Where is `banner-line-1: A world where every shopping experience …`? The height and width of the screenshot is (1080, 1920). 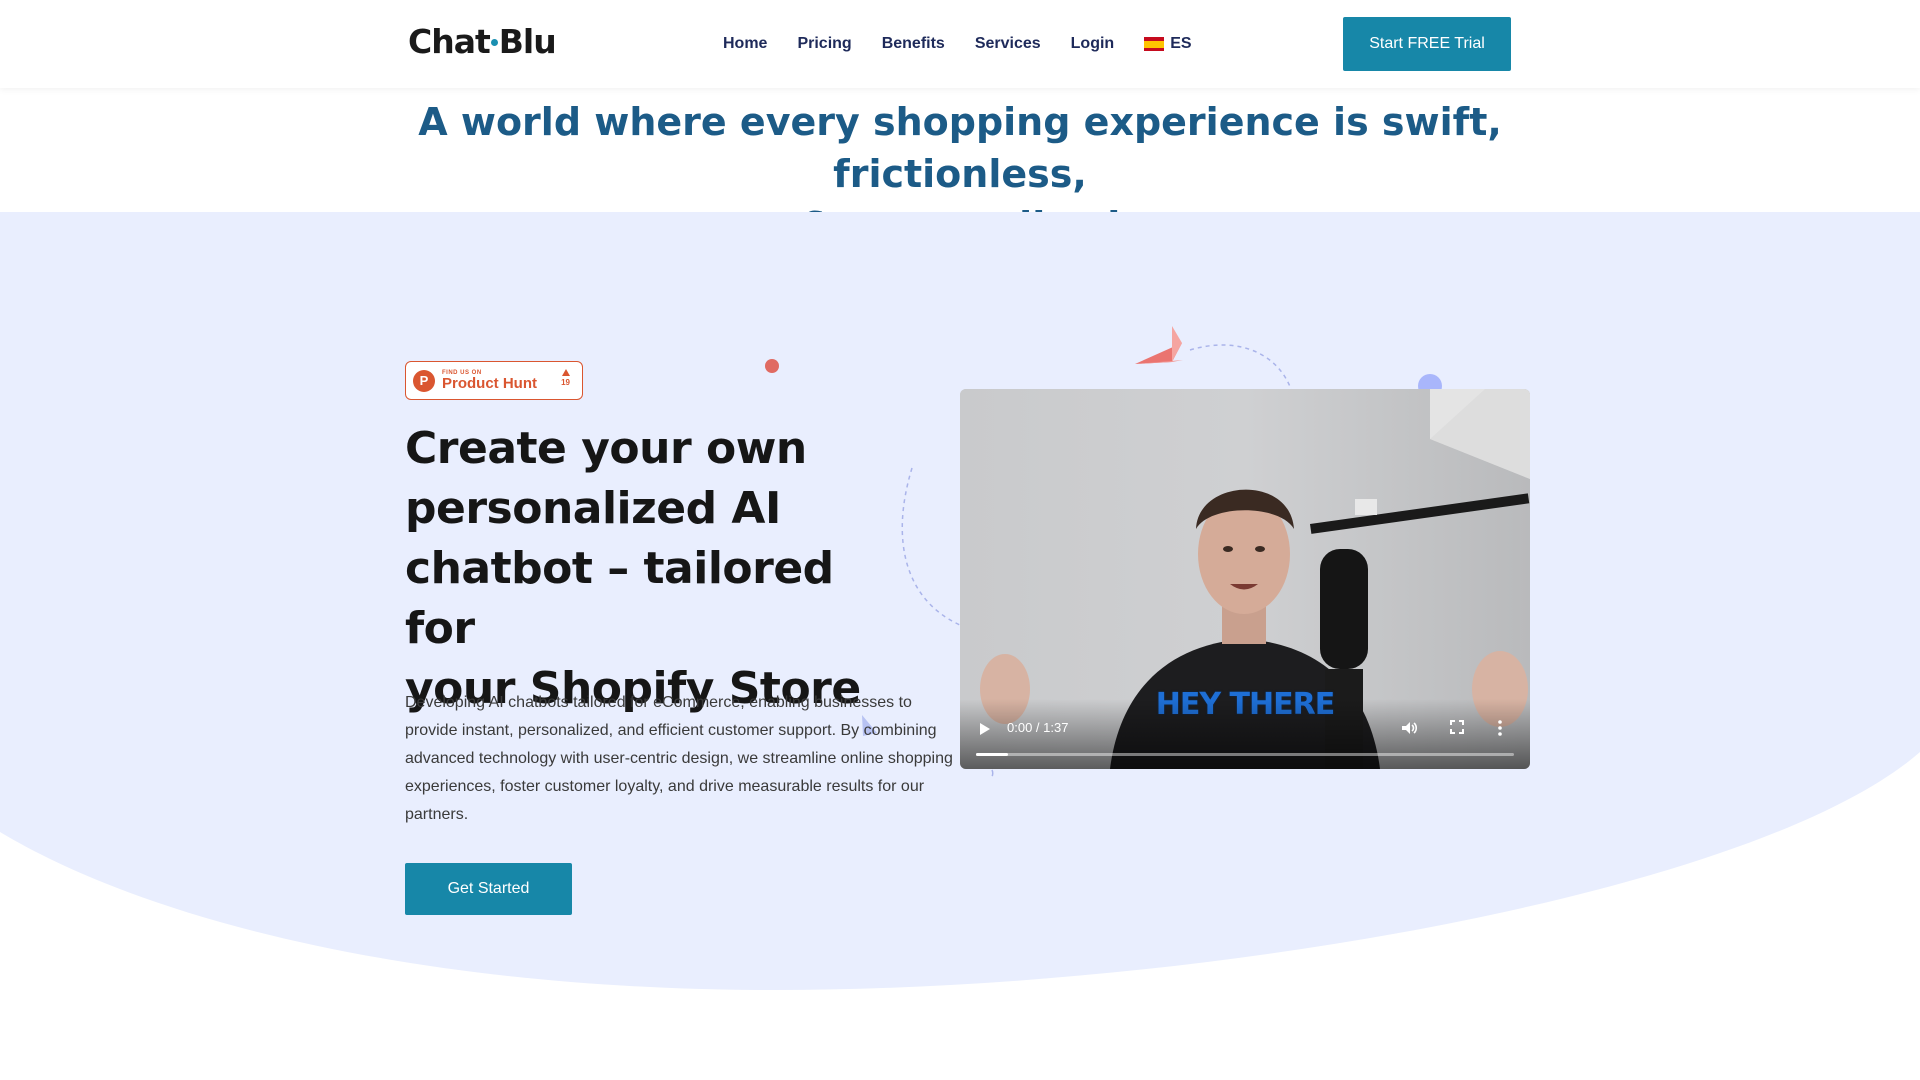 banner-line-1: A world where every shopping experience … is located at coordinates (960, 148).